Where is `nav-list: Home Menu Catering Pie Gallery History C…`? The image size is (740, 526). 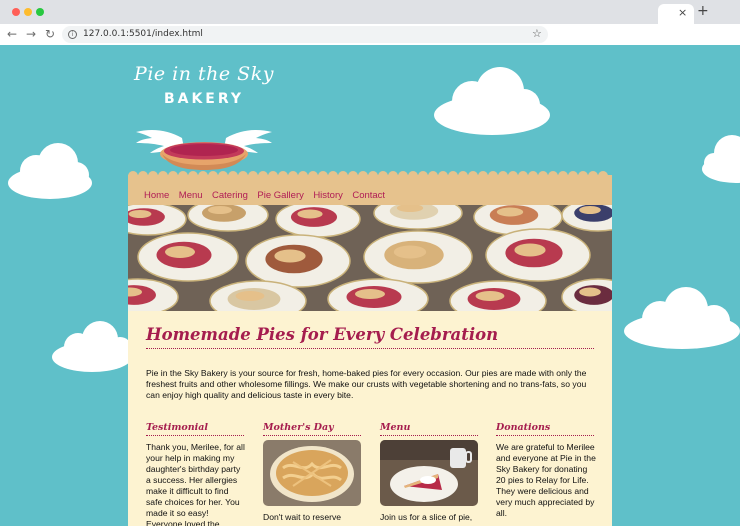
nav-list: Home Menu Catering Pie Gallery History C… is located at coordinates (267, 194).